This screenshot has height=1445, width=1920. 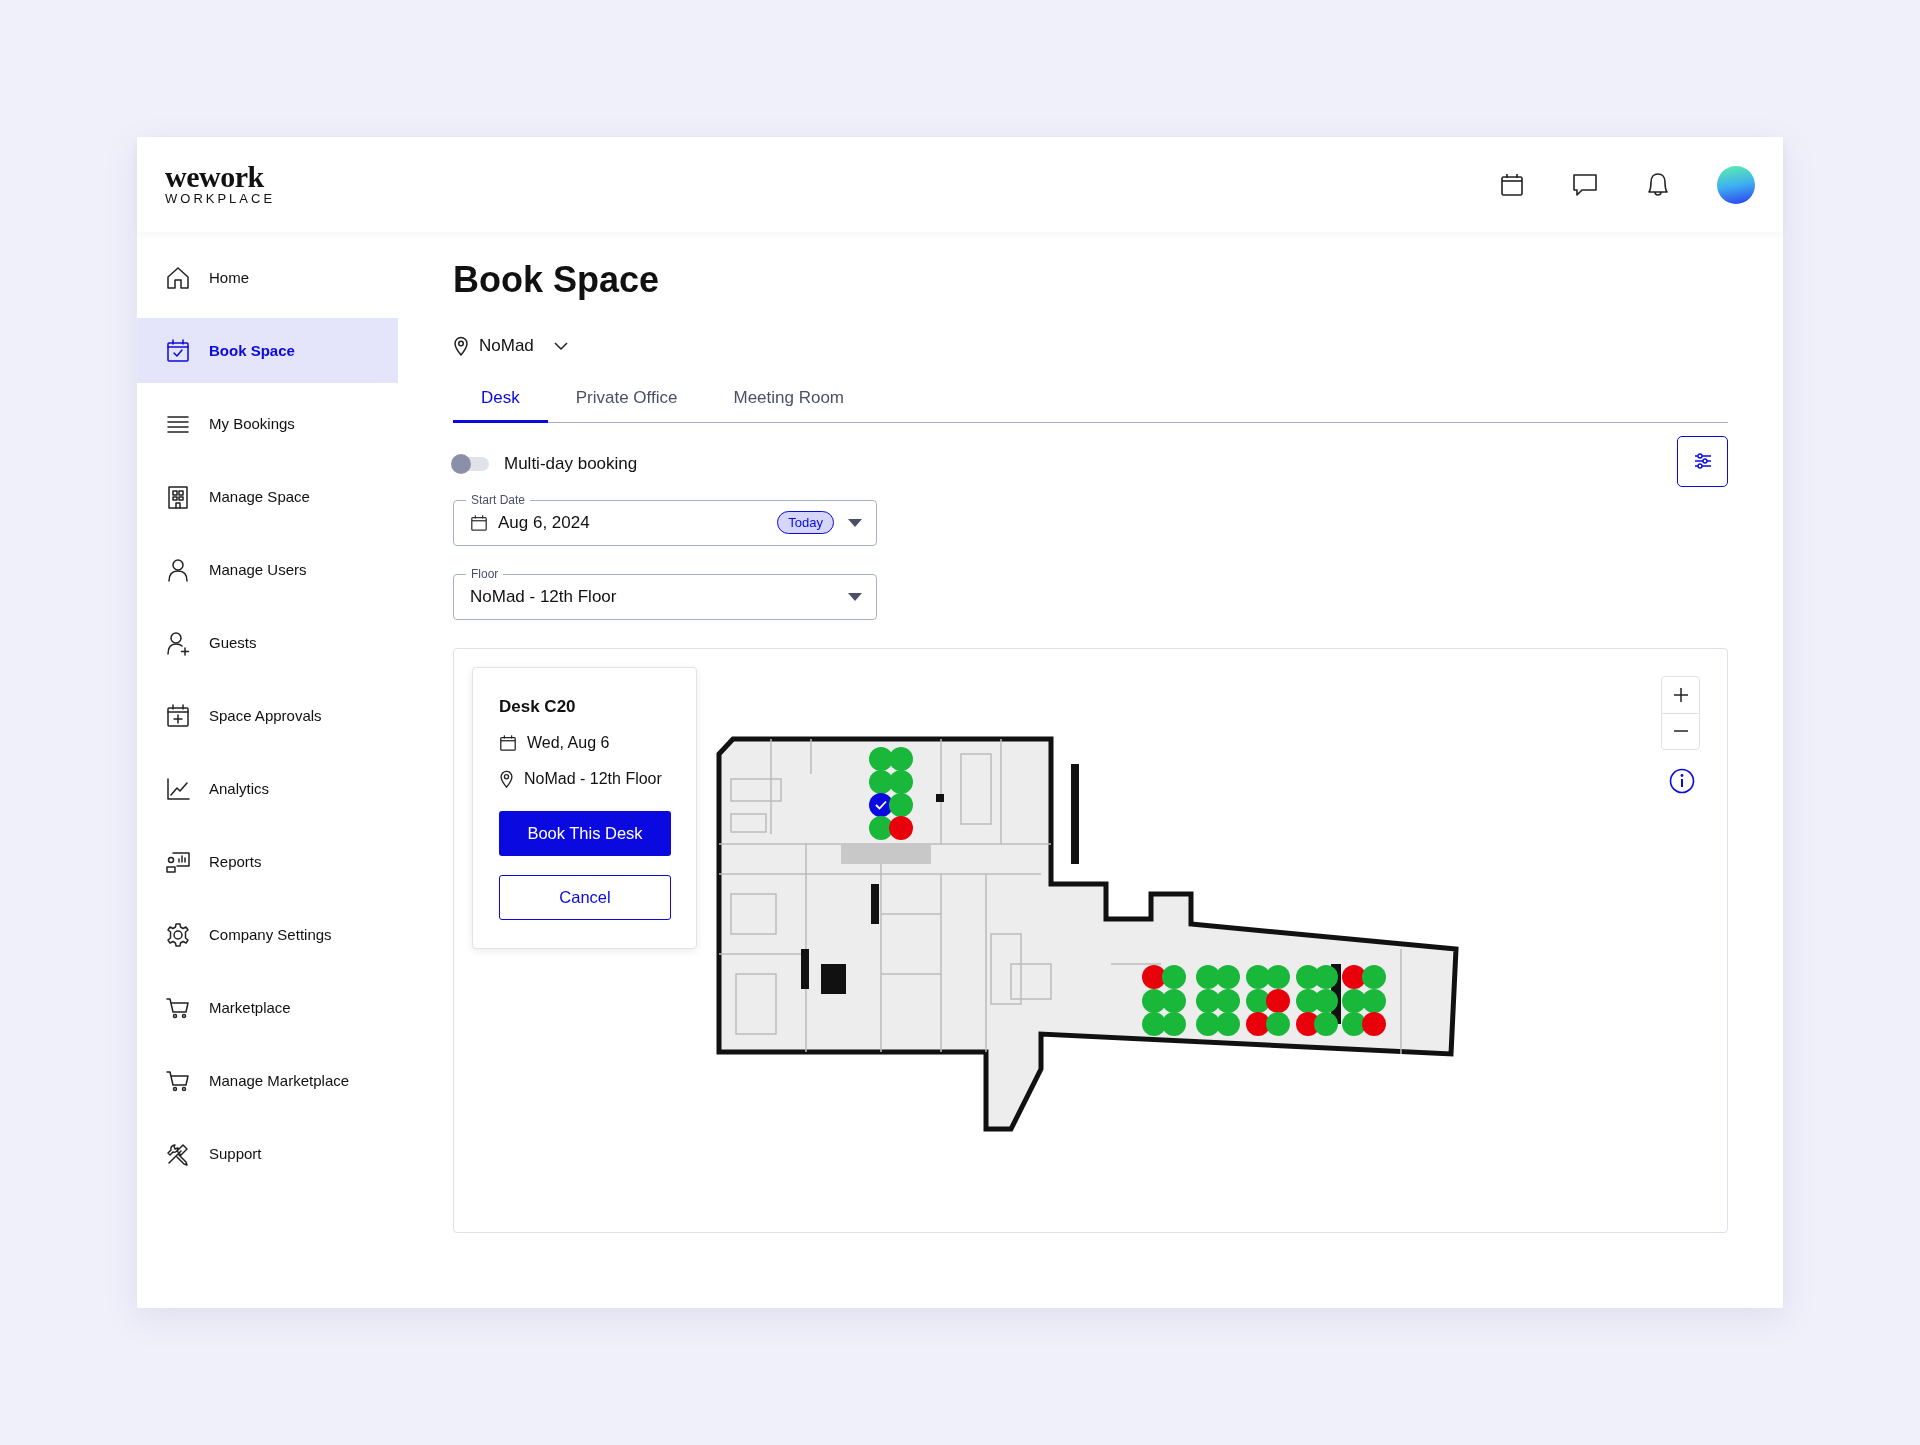 I want to click on booking-date: Wed, Aug 6, so click(x=568, y=742).